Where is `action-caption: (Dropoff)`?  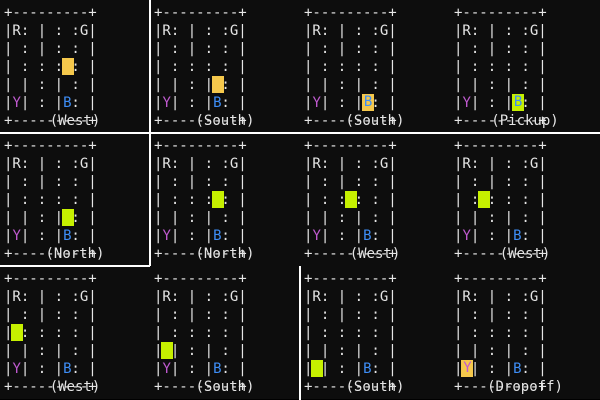
action-caption: (Dropoff) is located at coordinates (525, 387).